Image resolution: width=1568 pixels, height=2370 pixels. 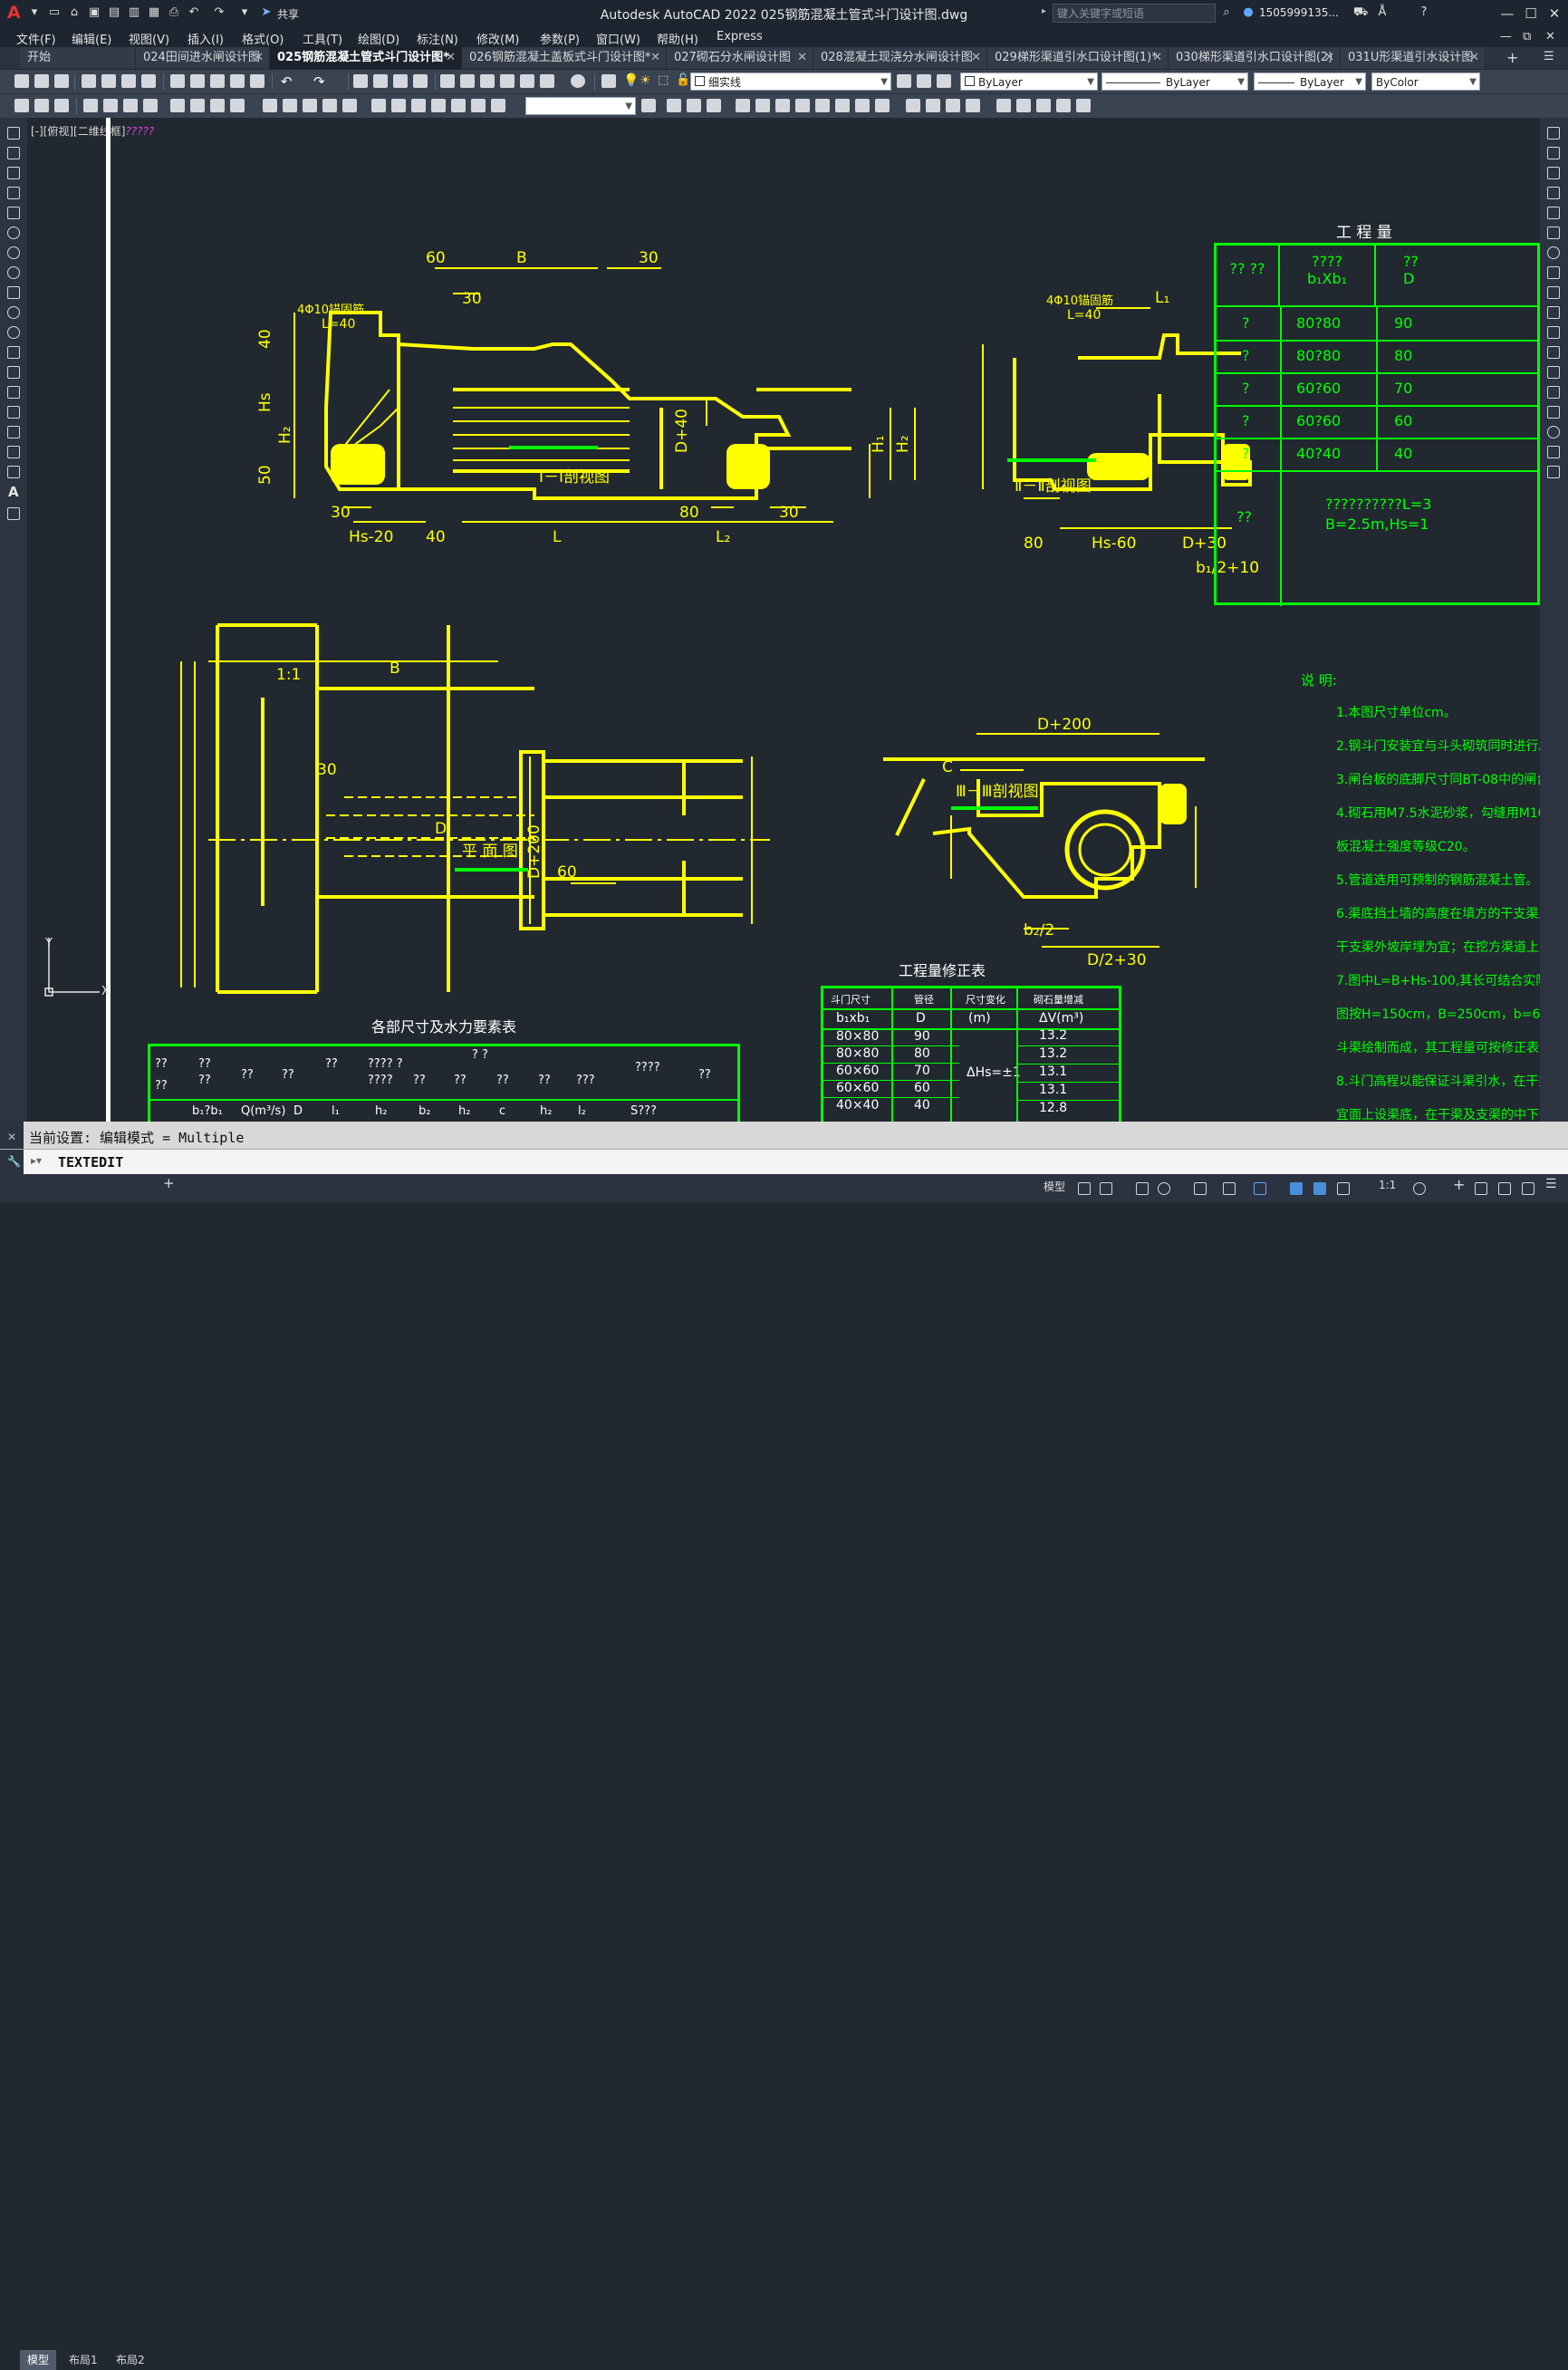 What do you see at coordinates (437, 38) in the screenshot?
I see `menu-dimension: 标注(N)` at bounding box center [437, 38].